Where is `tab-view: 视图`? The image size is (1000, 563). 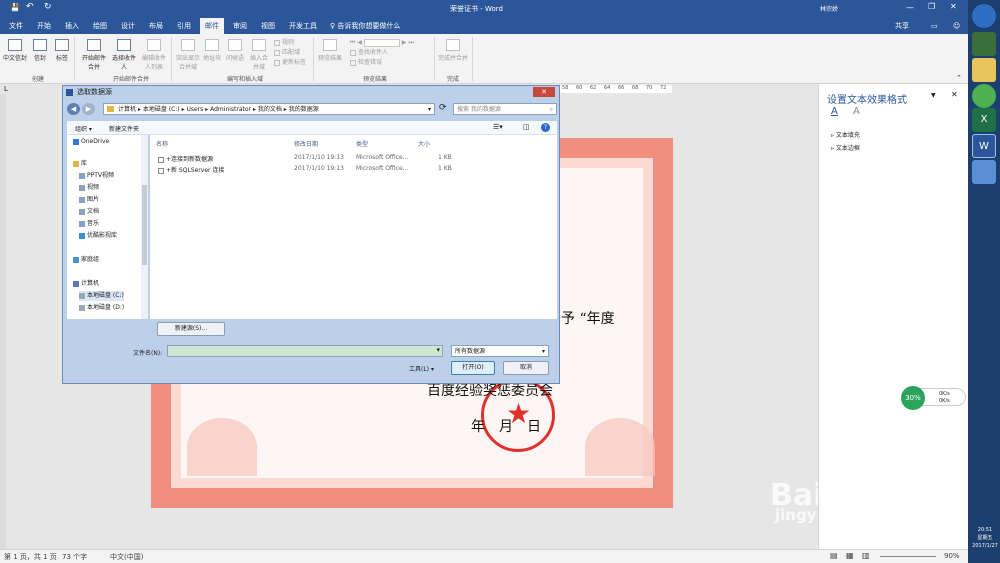
tab-view: 视图 is located at coordinates (268, 26).